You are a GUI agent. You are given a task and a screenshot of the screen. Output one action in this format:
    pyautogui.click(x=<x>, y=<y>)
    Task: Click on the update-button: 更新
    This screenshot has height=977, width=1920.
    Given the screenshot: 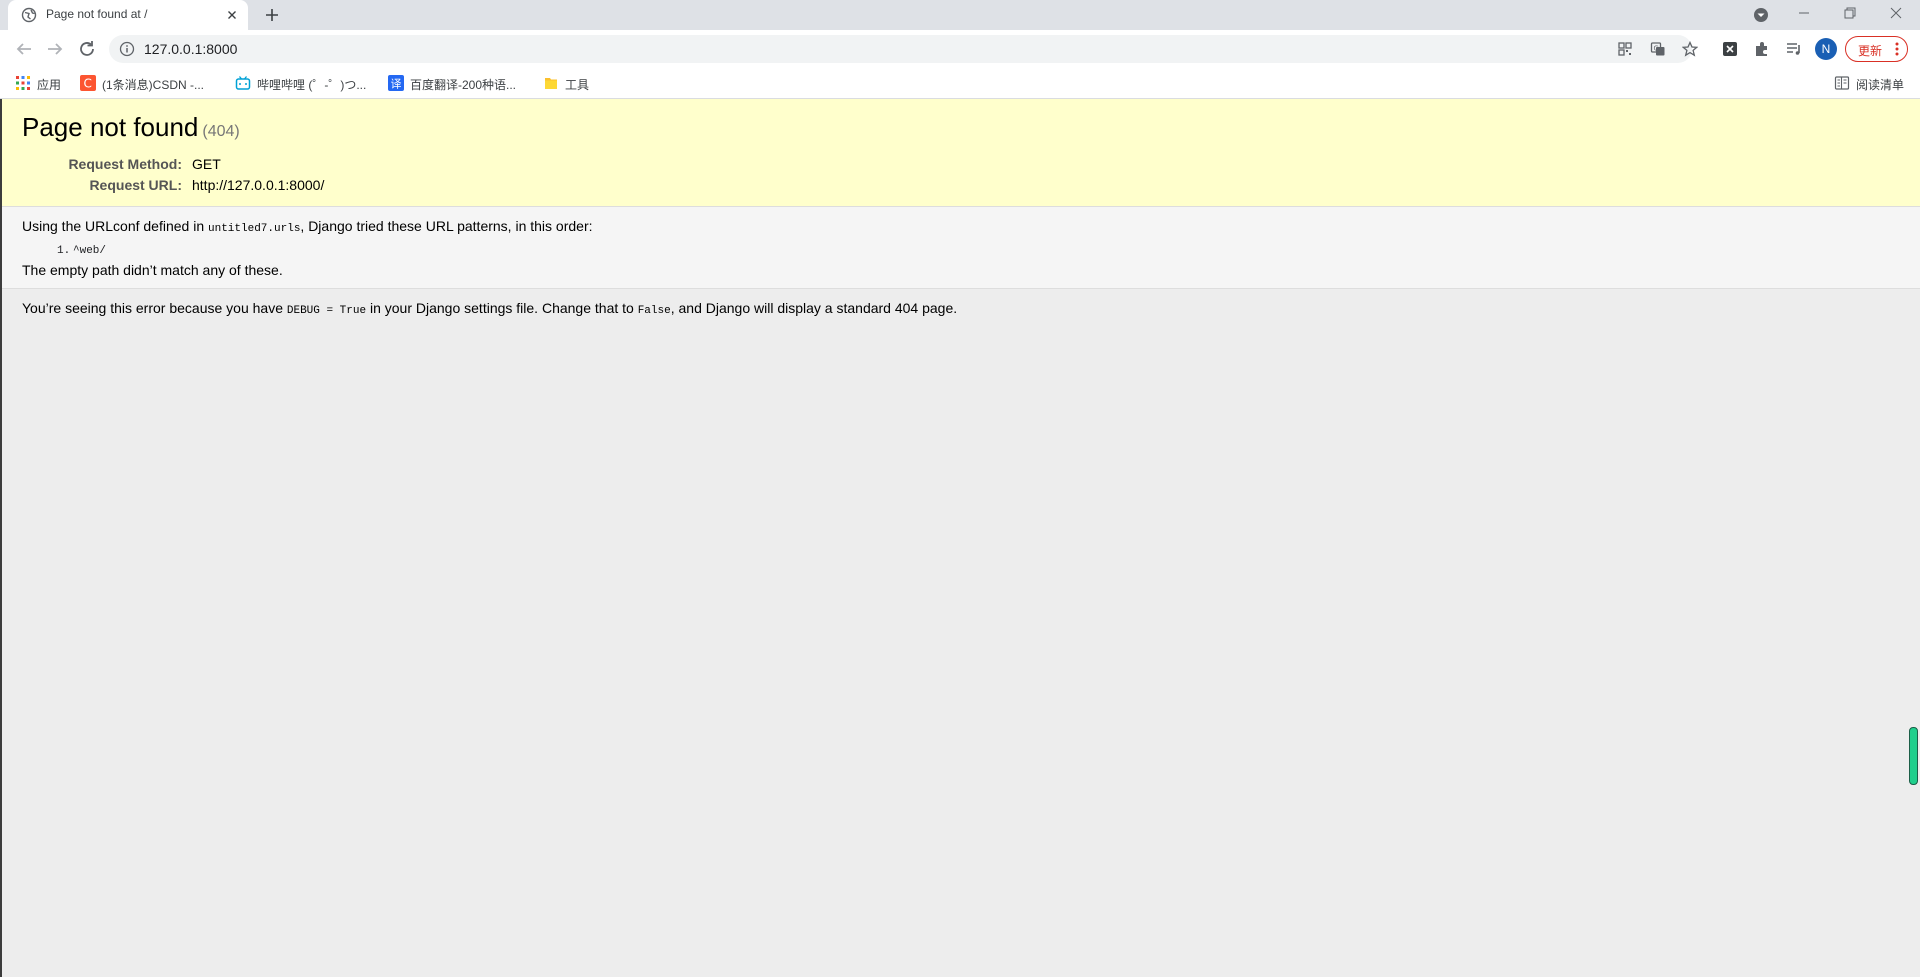 What is the action you would take?
    pyautogui.click(x=1876, y=49)
    